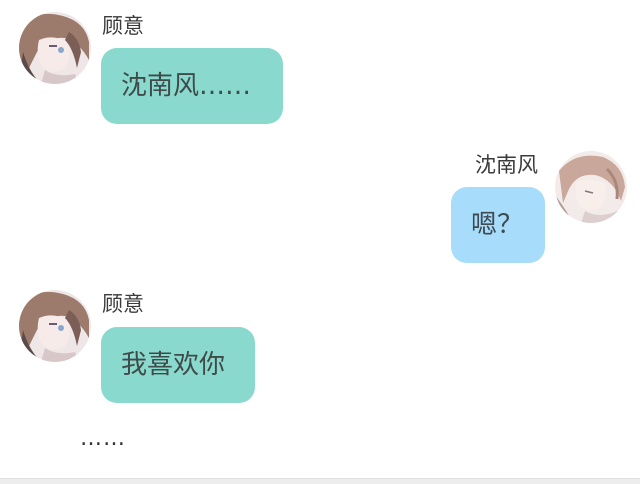 This screenshot has height=484, width=640. Describe the element at coordinates (498, 225) in the screenshot. I see `message-bubble-2: 嗯？` at that location.